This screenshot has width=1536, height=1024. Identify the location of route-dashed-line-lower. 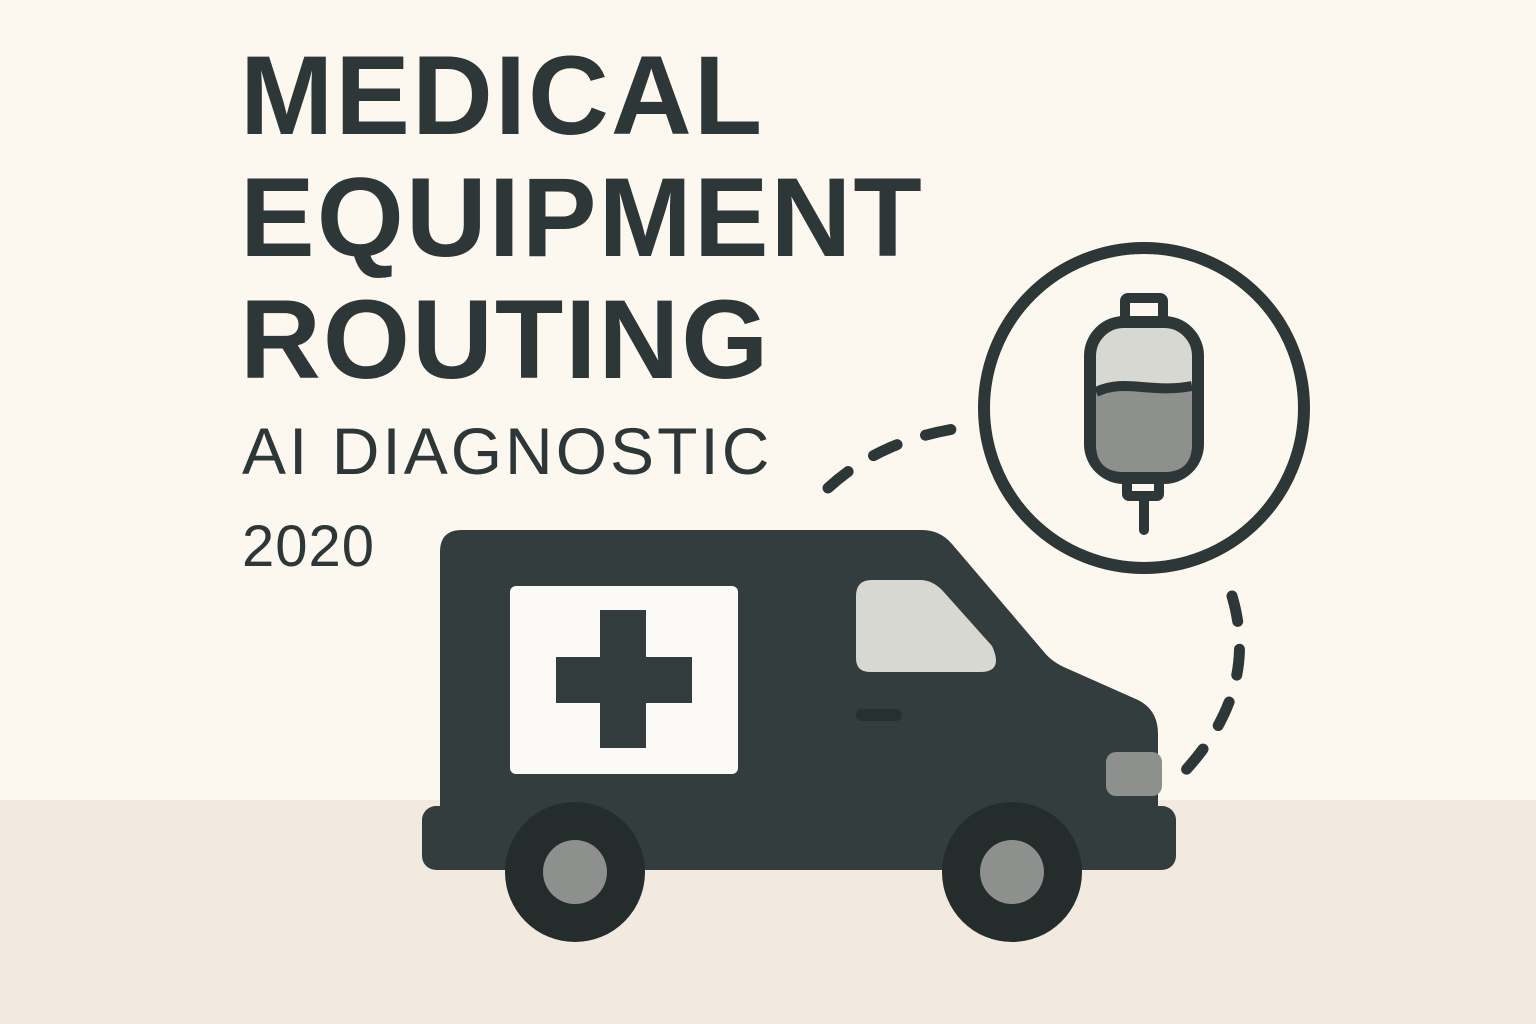
(1212, 684).